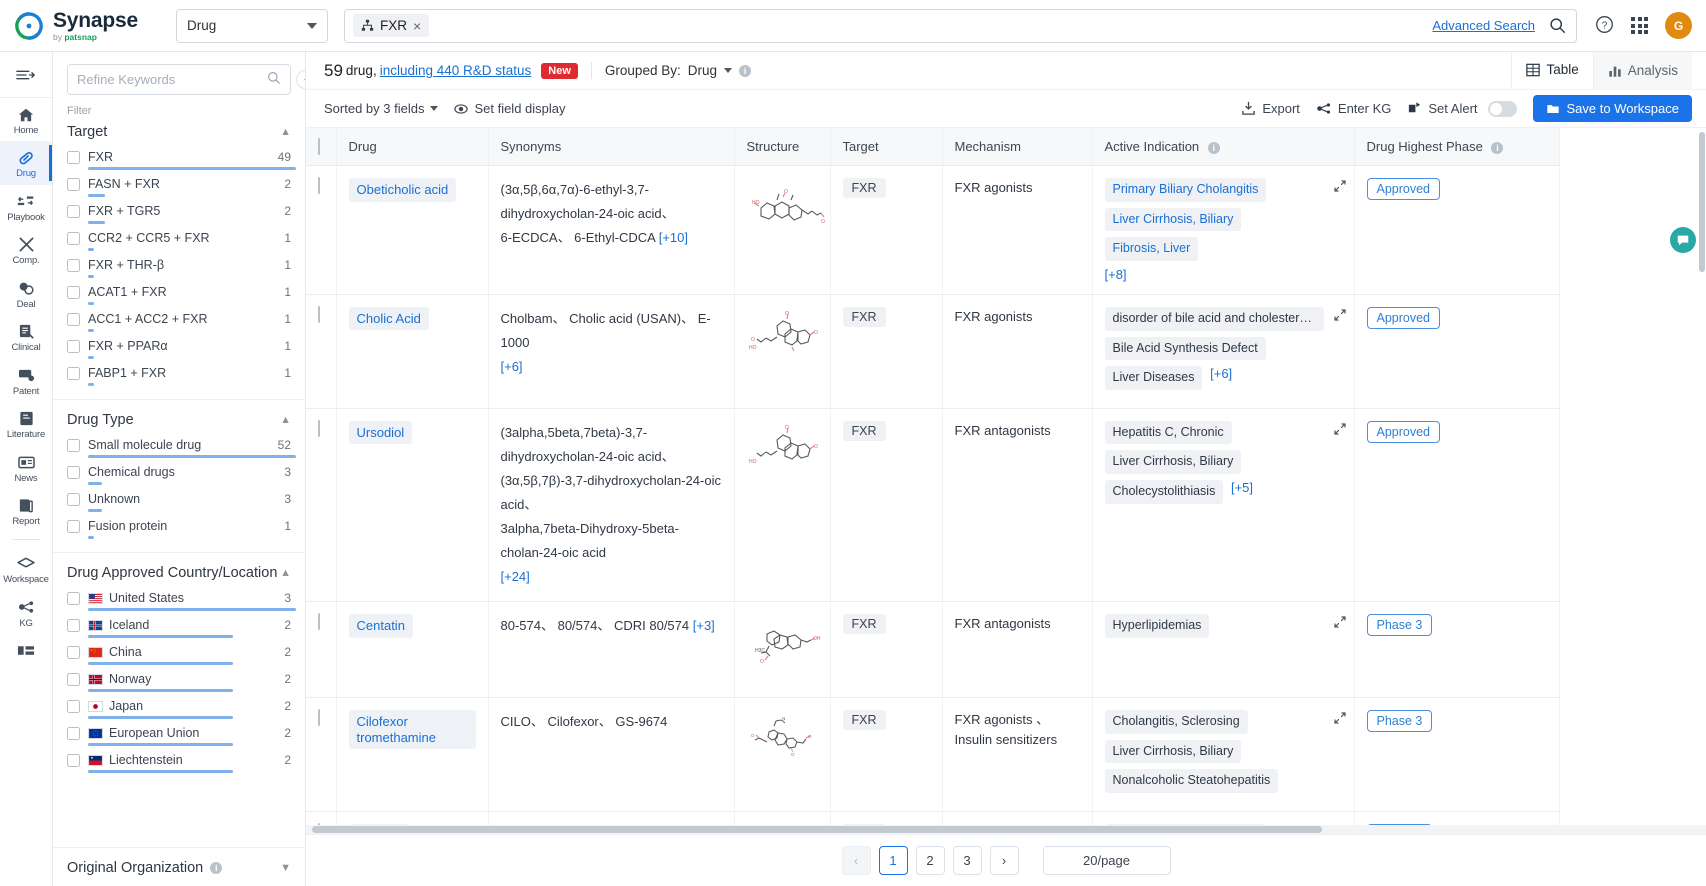 The image size is (1706, 886). Describe the element at coordinates (402, 190) in the screenshot. I see `drug-link: Obeticholic acid` at that location.